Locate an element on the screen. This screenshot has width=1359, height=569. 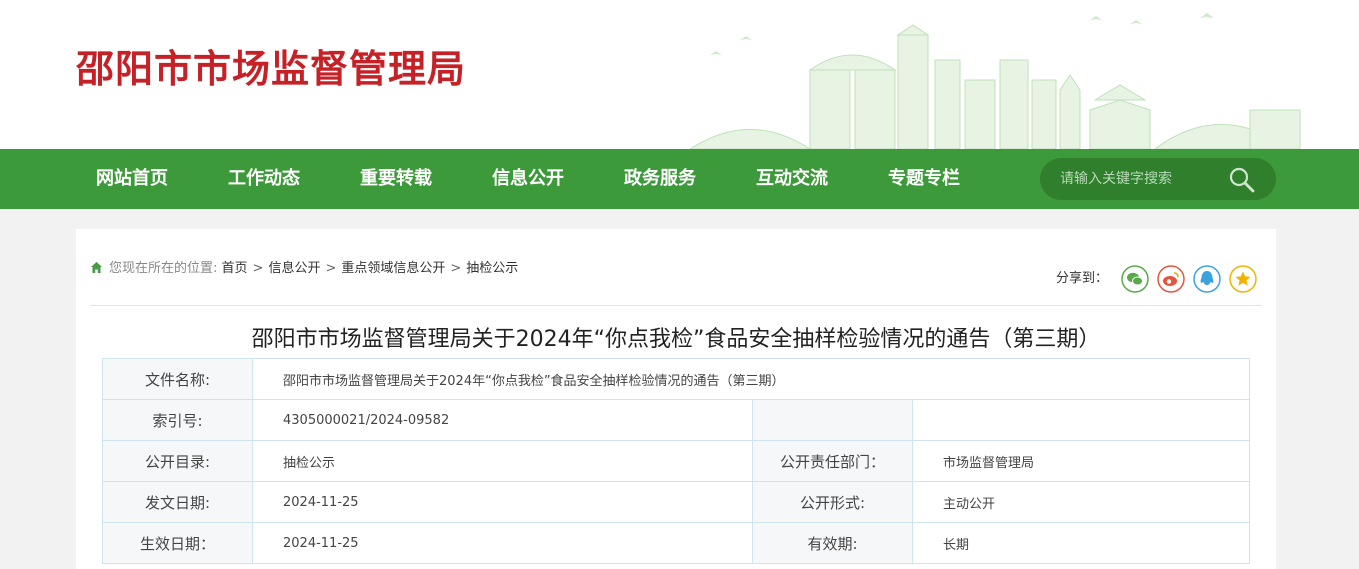
breadcrumb-key-areas: 重点领域信息公开 is located at coordinates (393, 268).